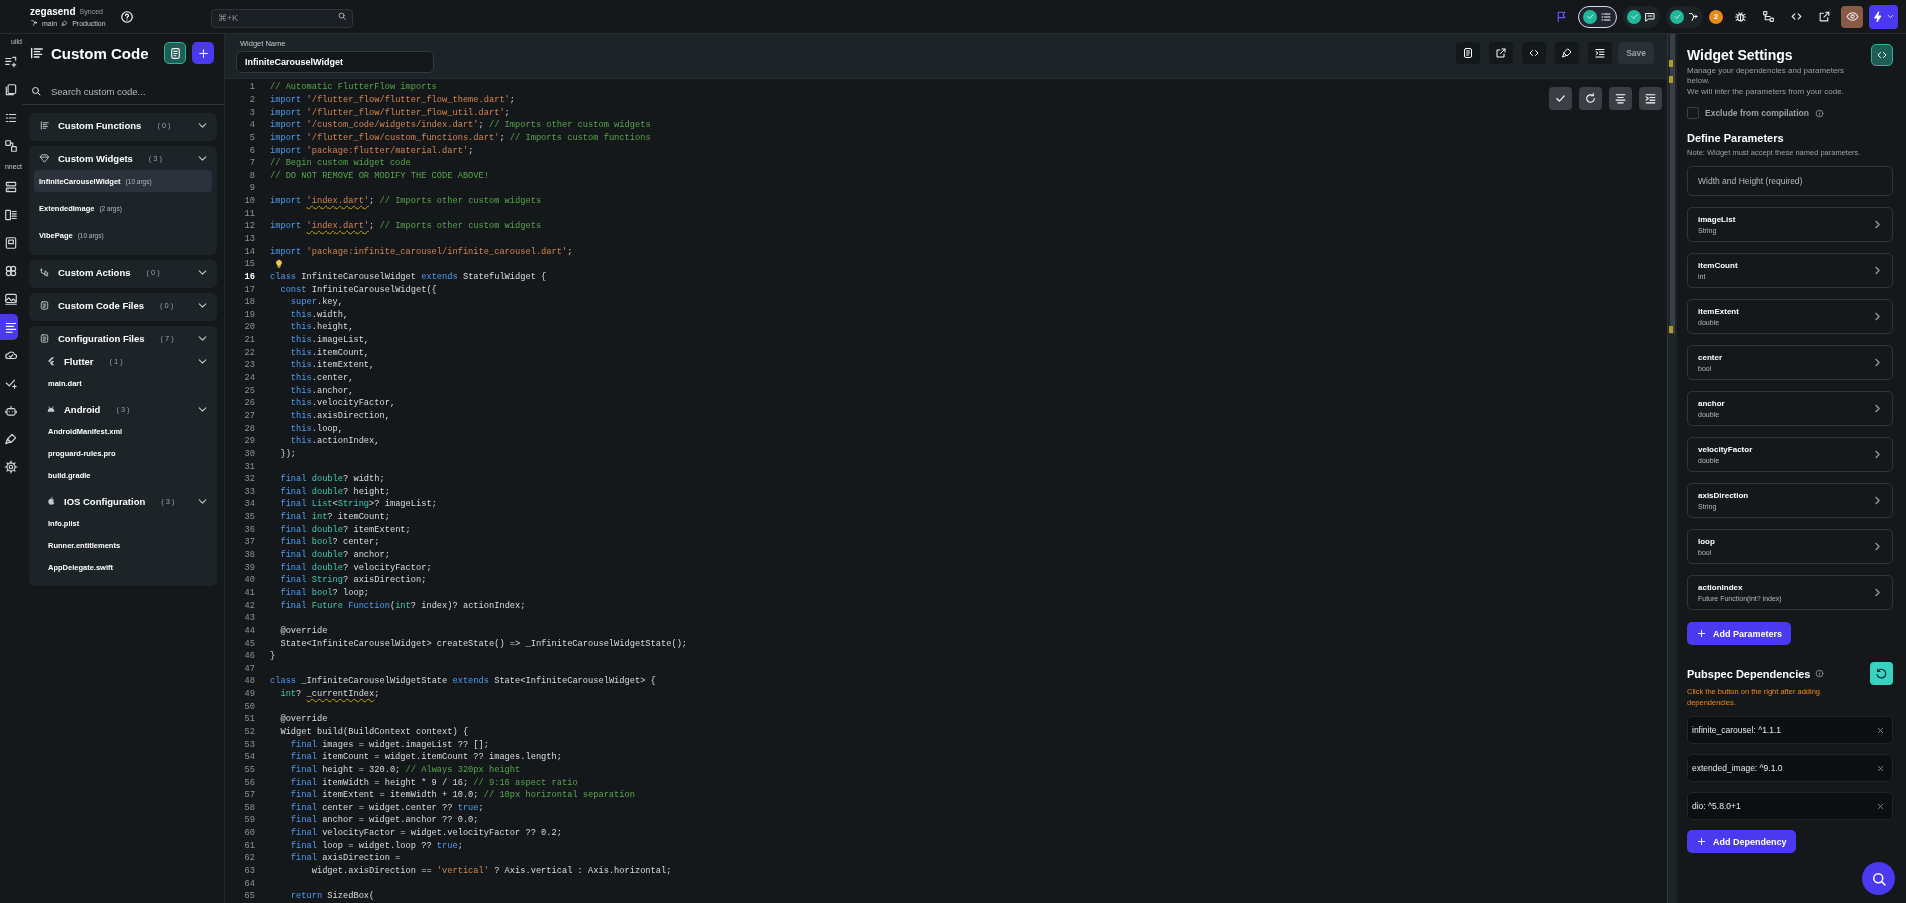  Describe the element at coordinates (1768, 16) in the screenshot. I see `tree-icon` at that location.